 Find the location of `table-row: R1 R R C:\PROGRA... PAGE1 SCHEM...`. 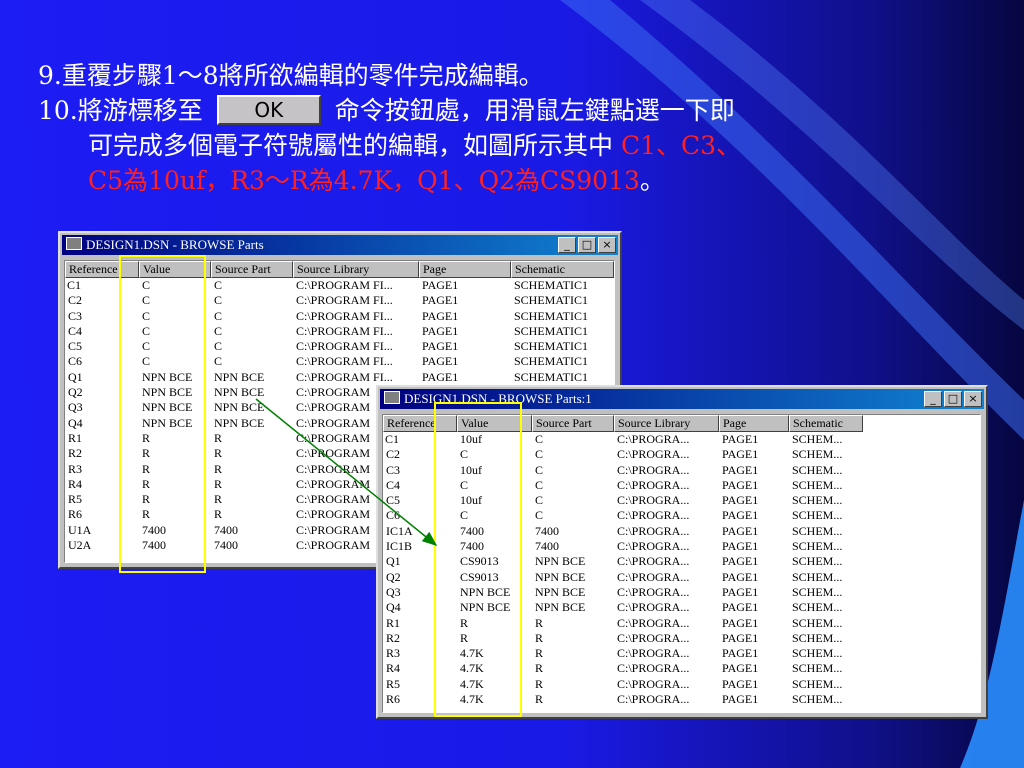

table-row: R1 R R C:\PROGRA... PAGE1 SCHEM... is located at coordinates (681, 623).